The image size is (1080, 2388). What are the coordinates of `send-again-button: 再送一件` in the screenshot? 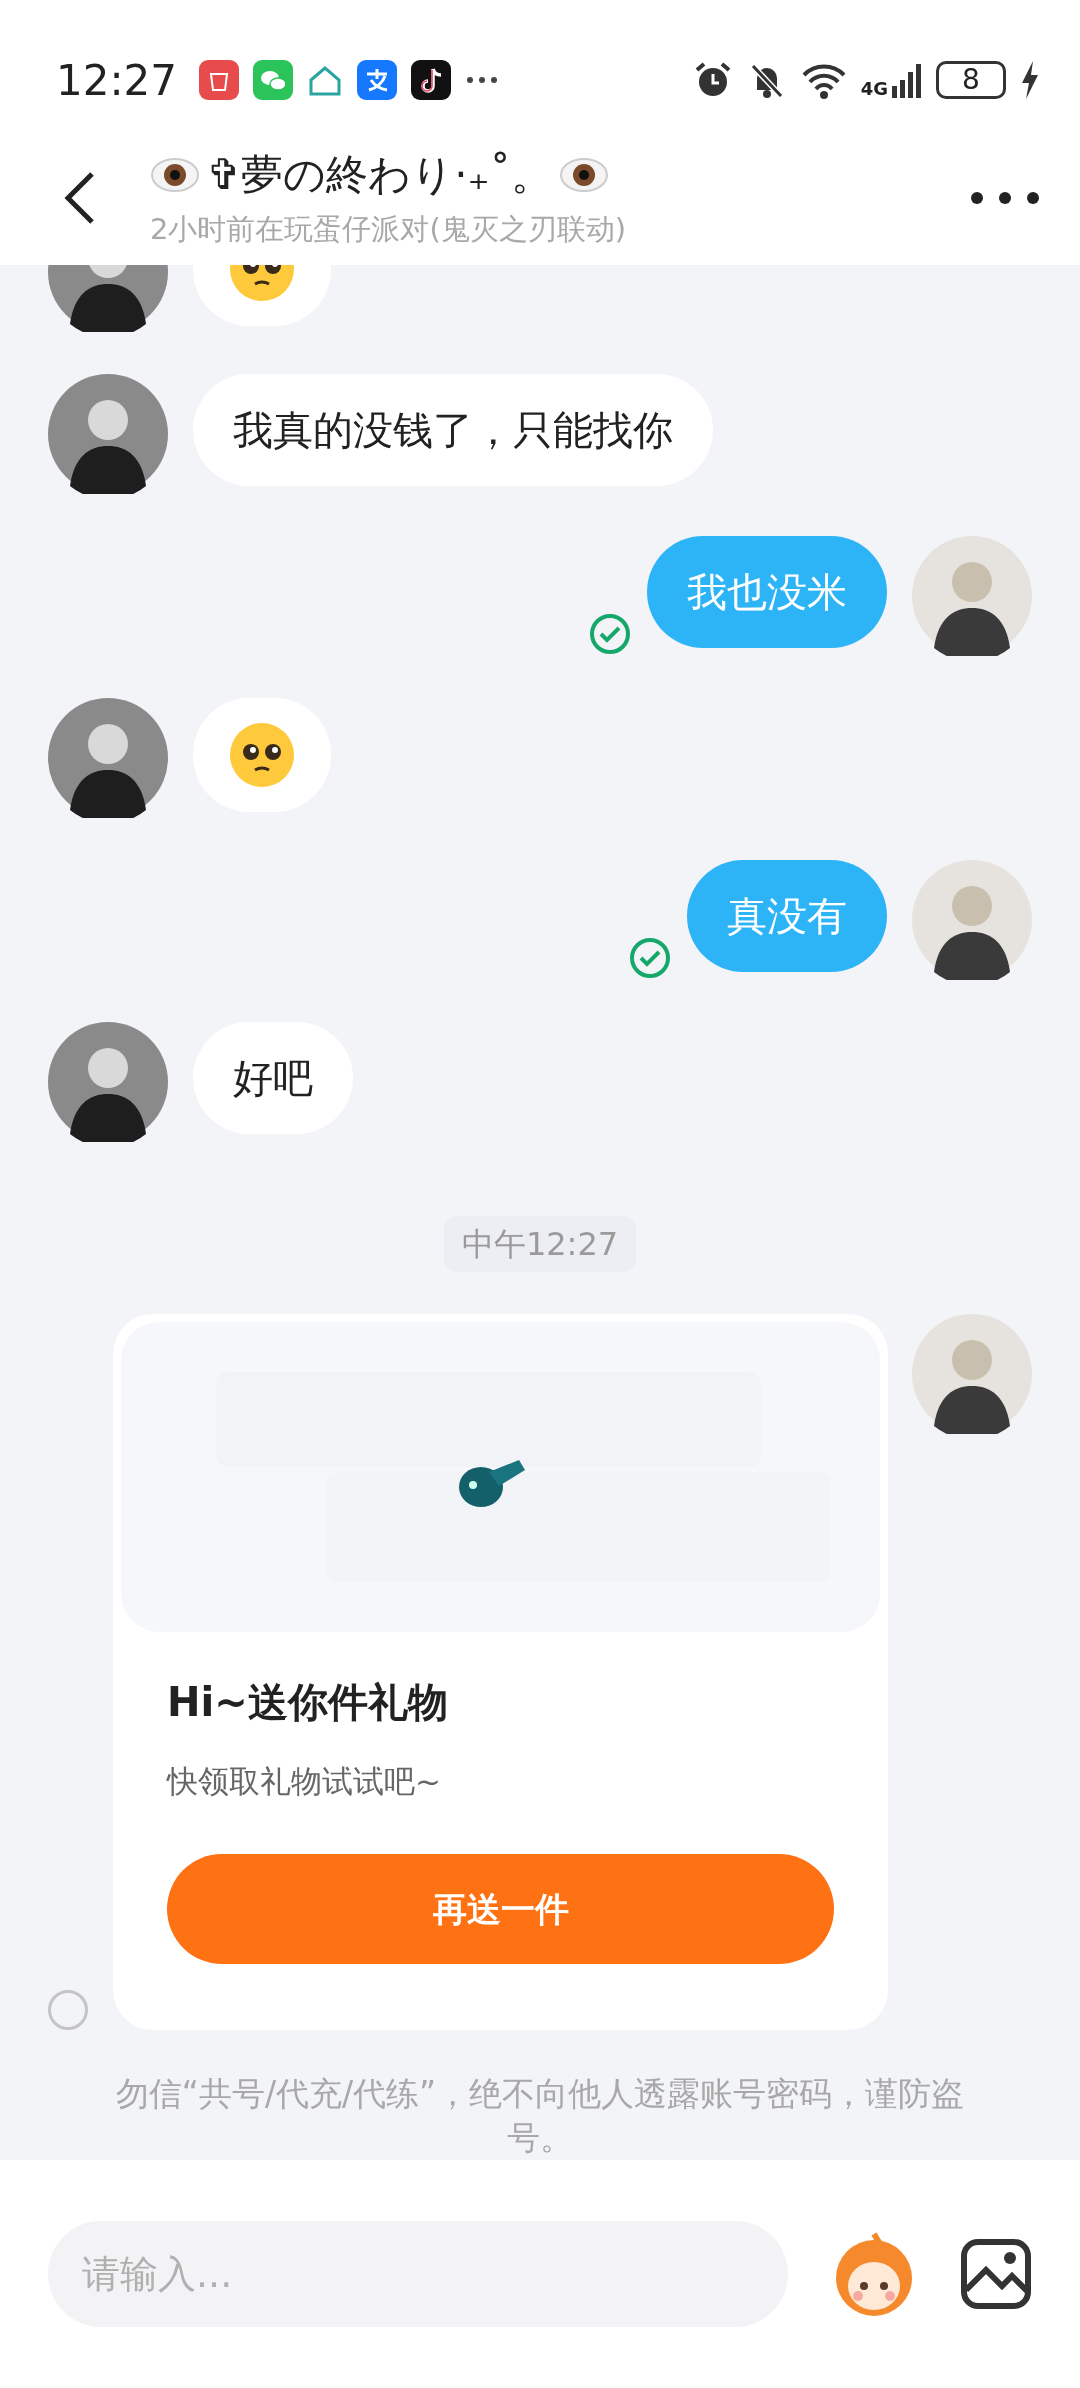 It's located at (500, 1909).